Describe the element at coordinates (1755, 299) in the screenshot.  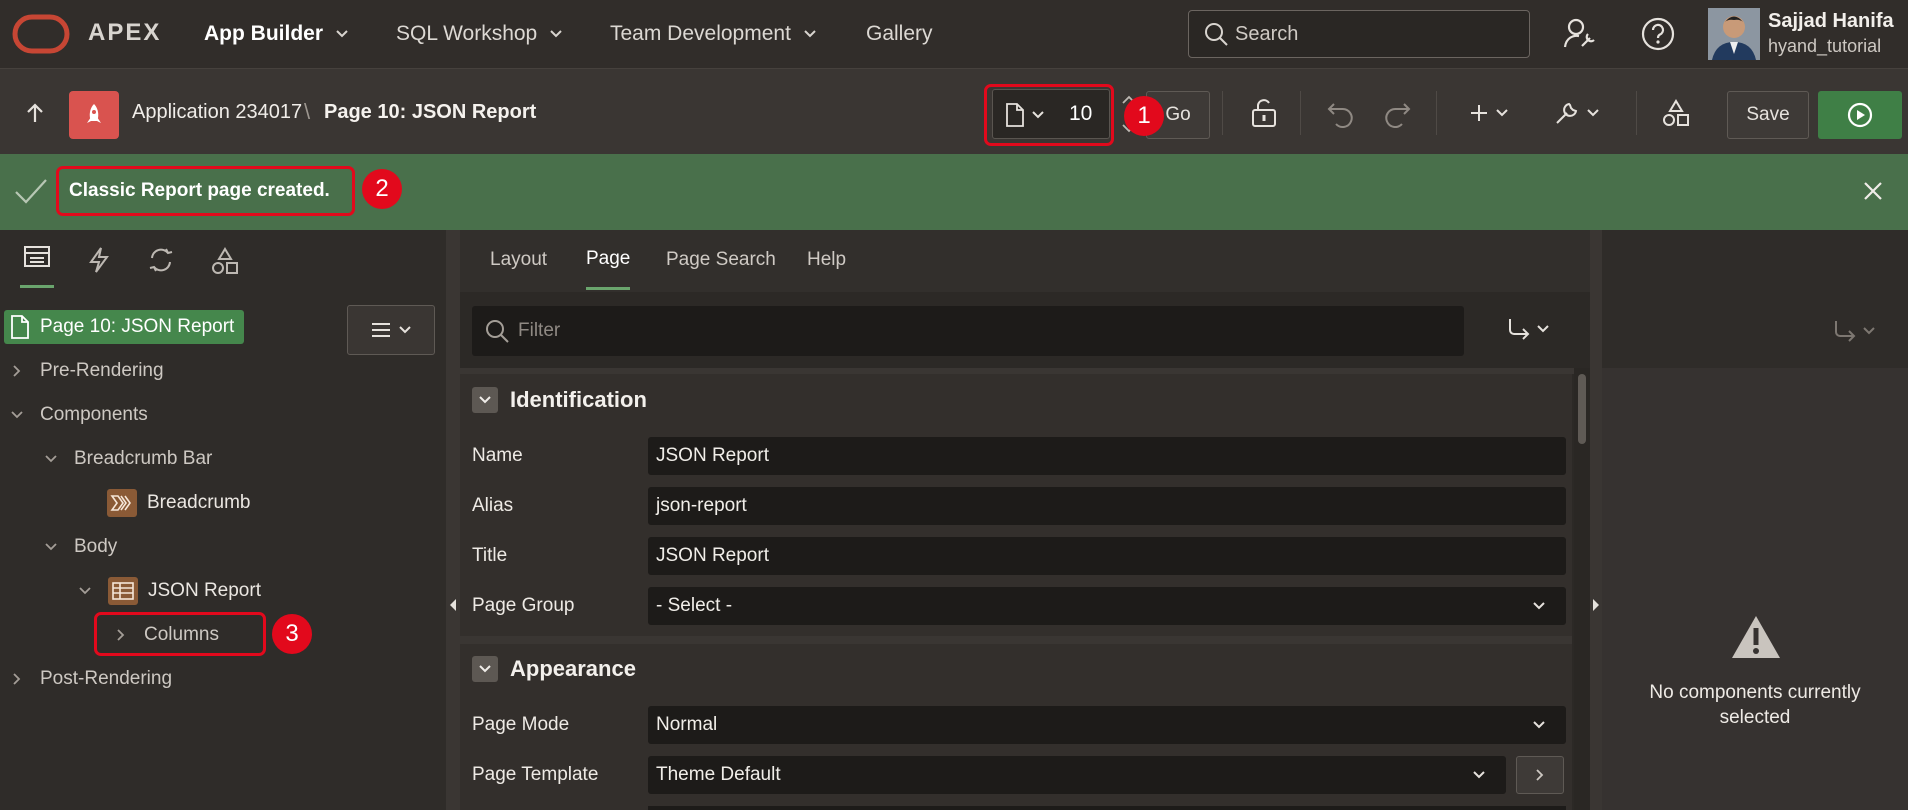
I see `right-panel-header` at that location.